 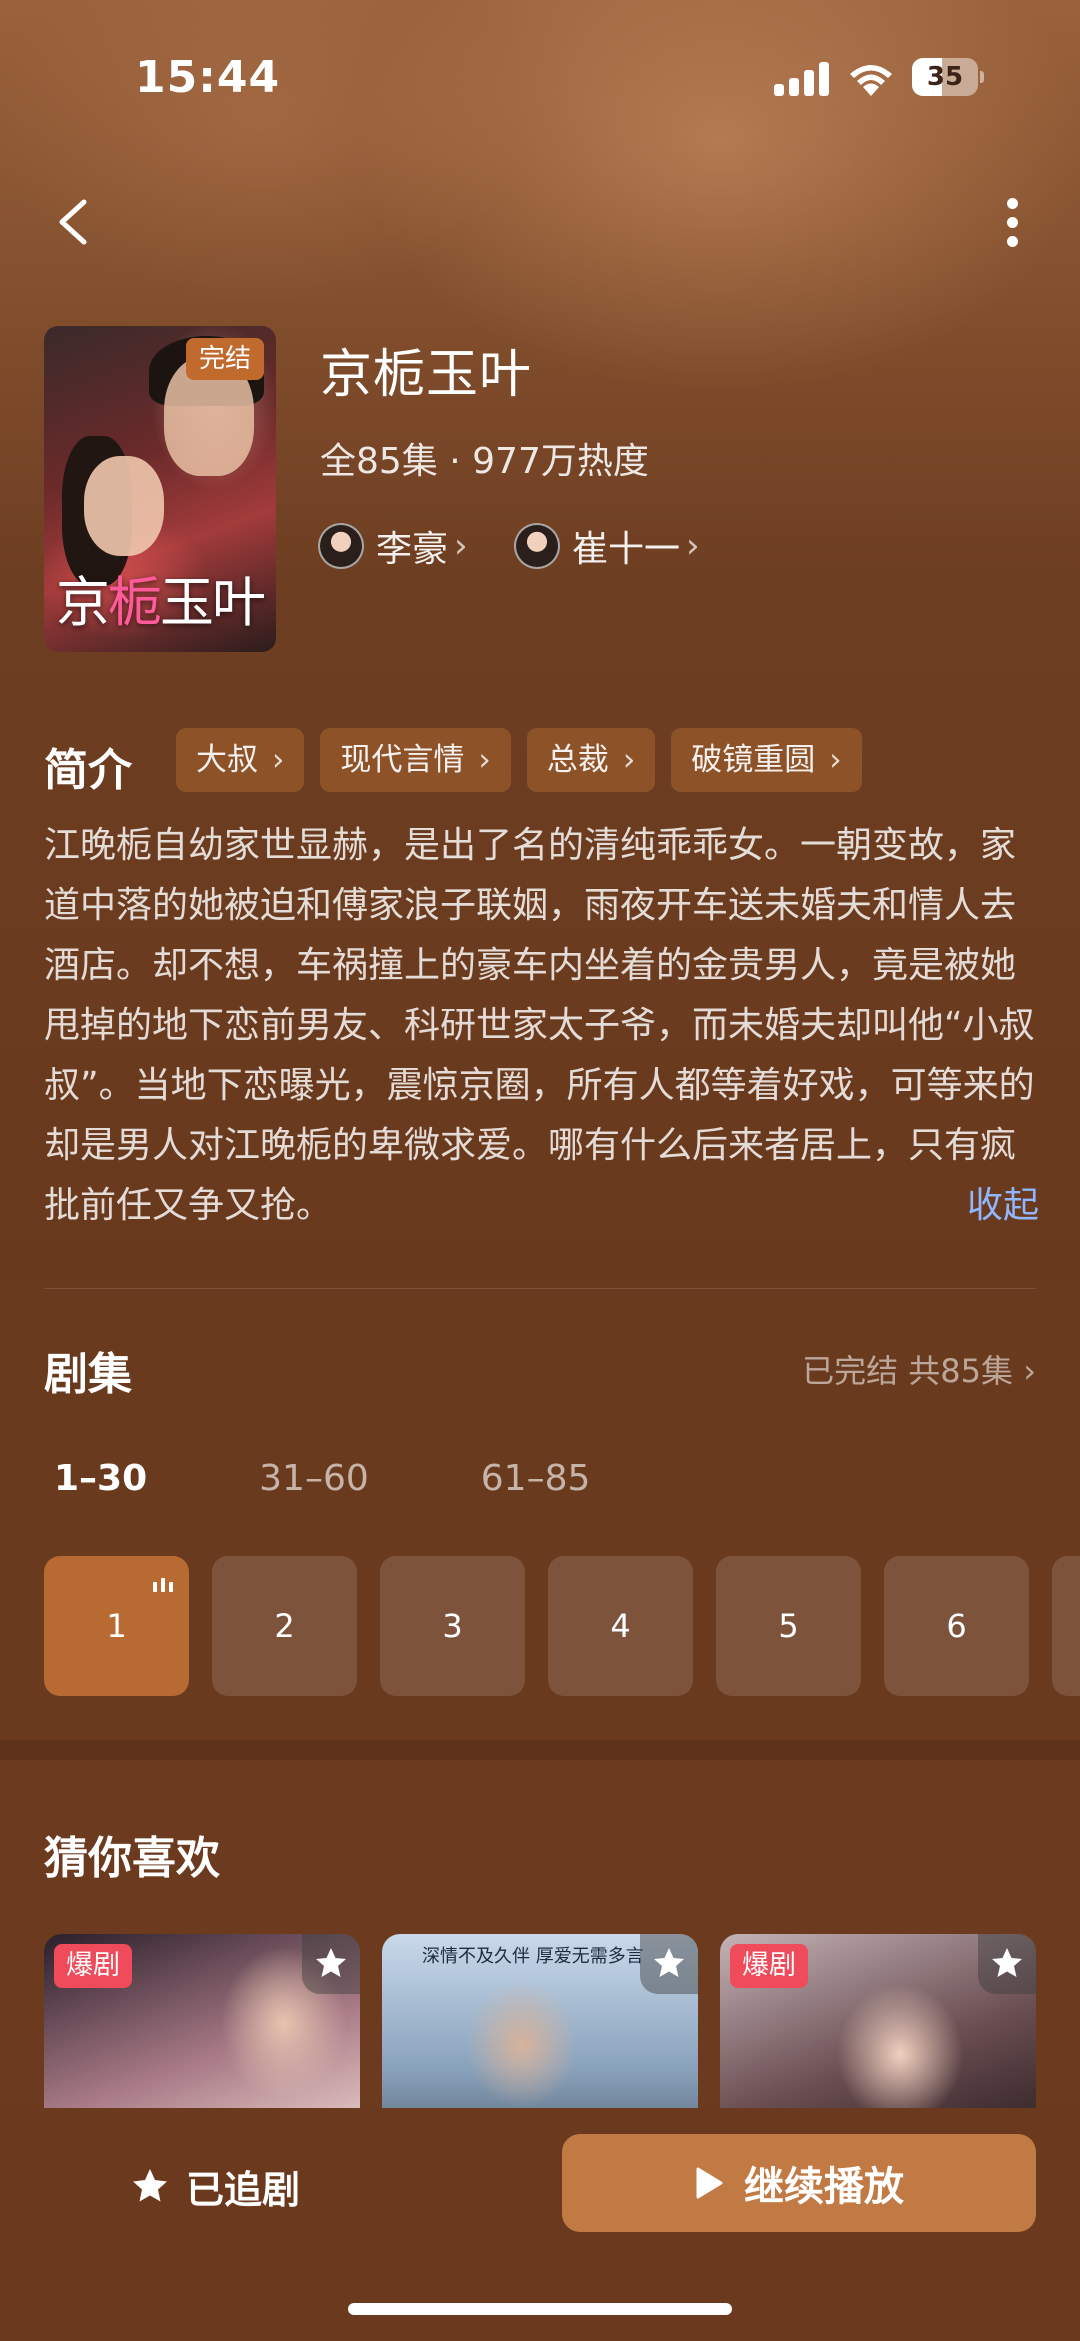 What do you see at coordinates (591, 760) in the screenshot?
I see `tag-zongcai: 总裁 ›` at bounding box center [591, 760].